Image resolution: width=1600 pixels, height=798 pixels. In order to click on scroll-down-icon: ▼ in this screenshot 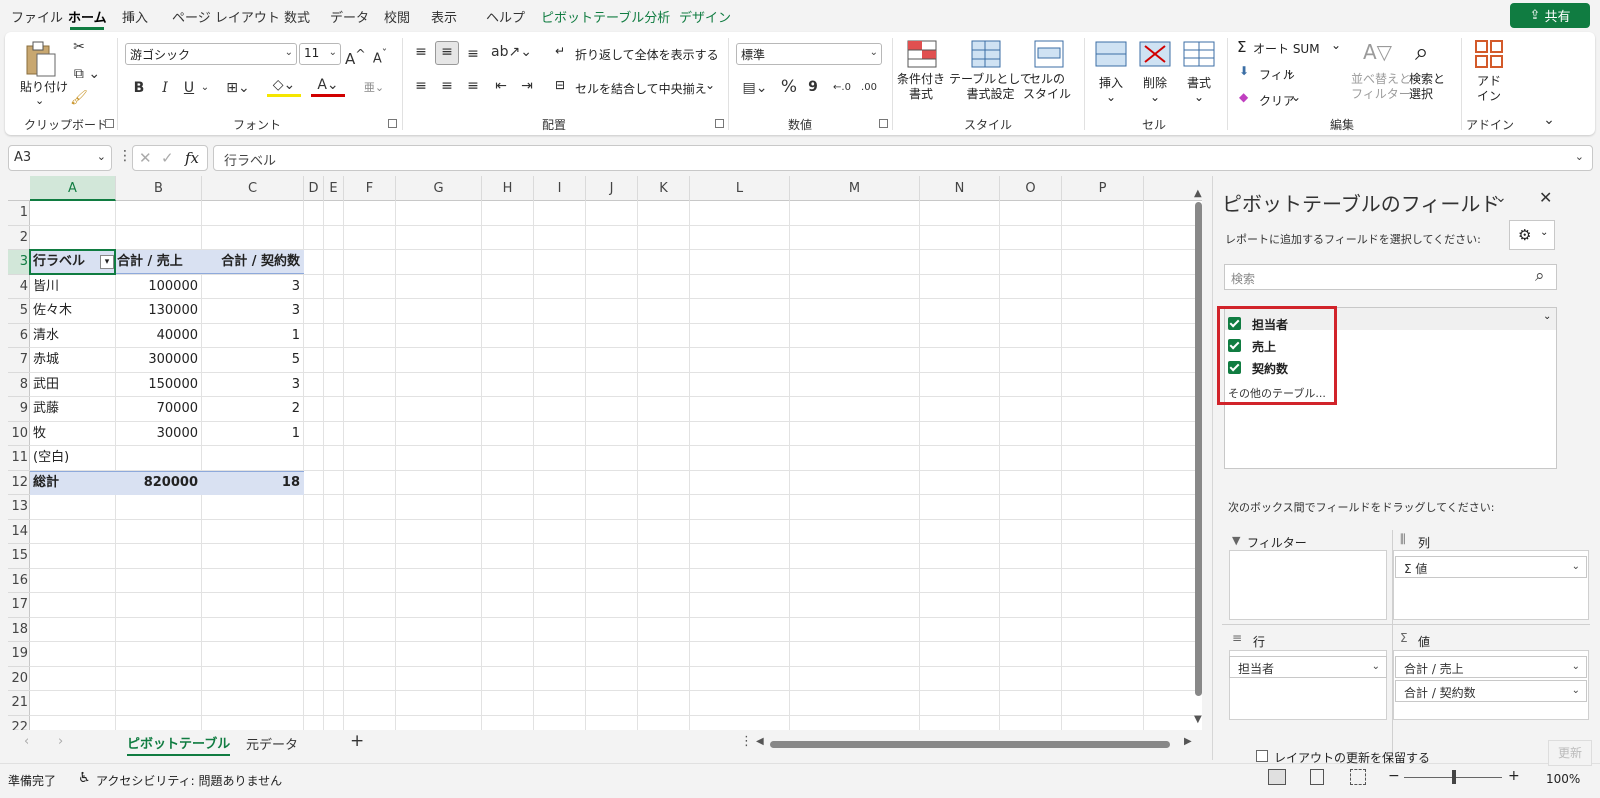, I will do `click(1198, 719)`.